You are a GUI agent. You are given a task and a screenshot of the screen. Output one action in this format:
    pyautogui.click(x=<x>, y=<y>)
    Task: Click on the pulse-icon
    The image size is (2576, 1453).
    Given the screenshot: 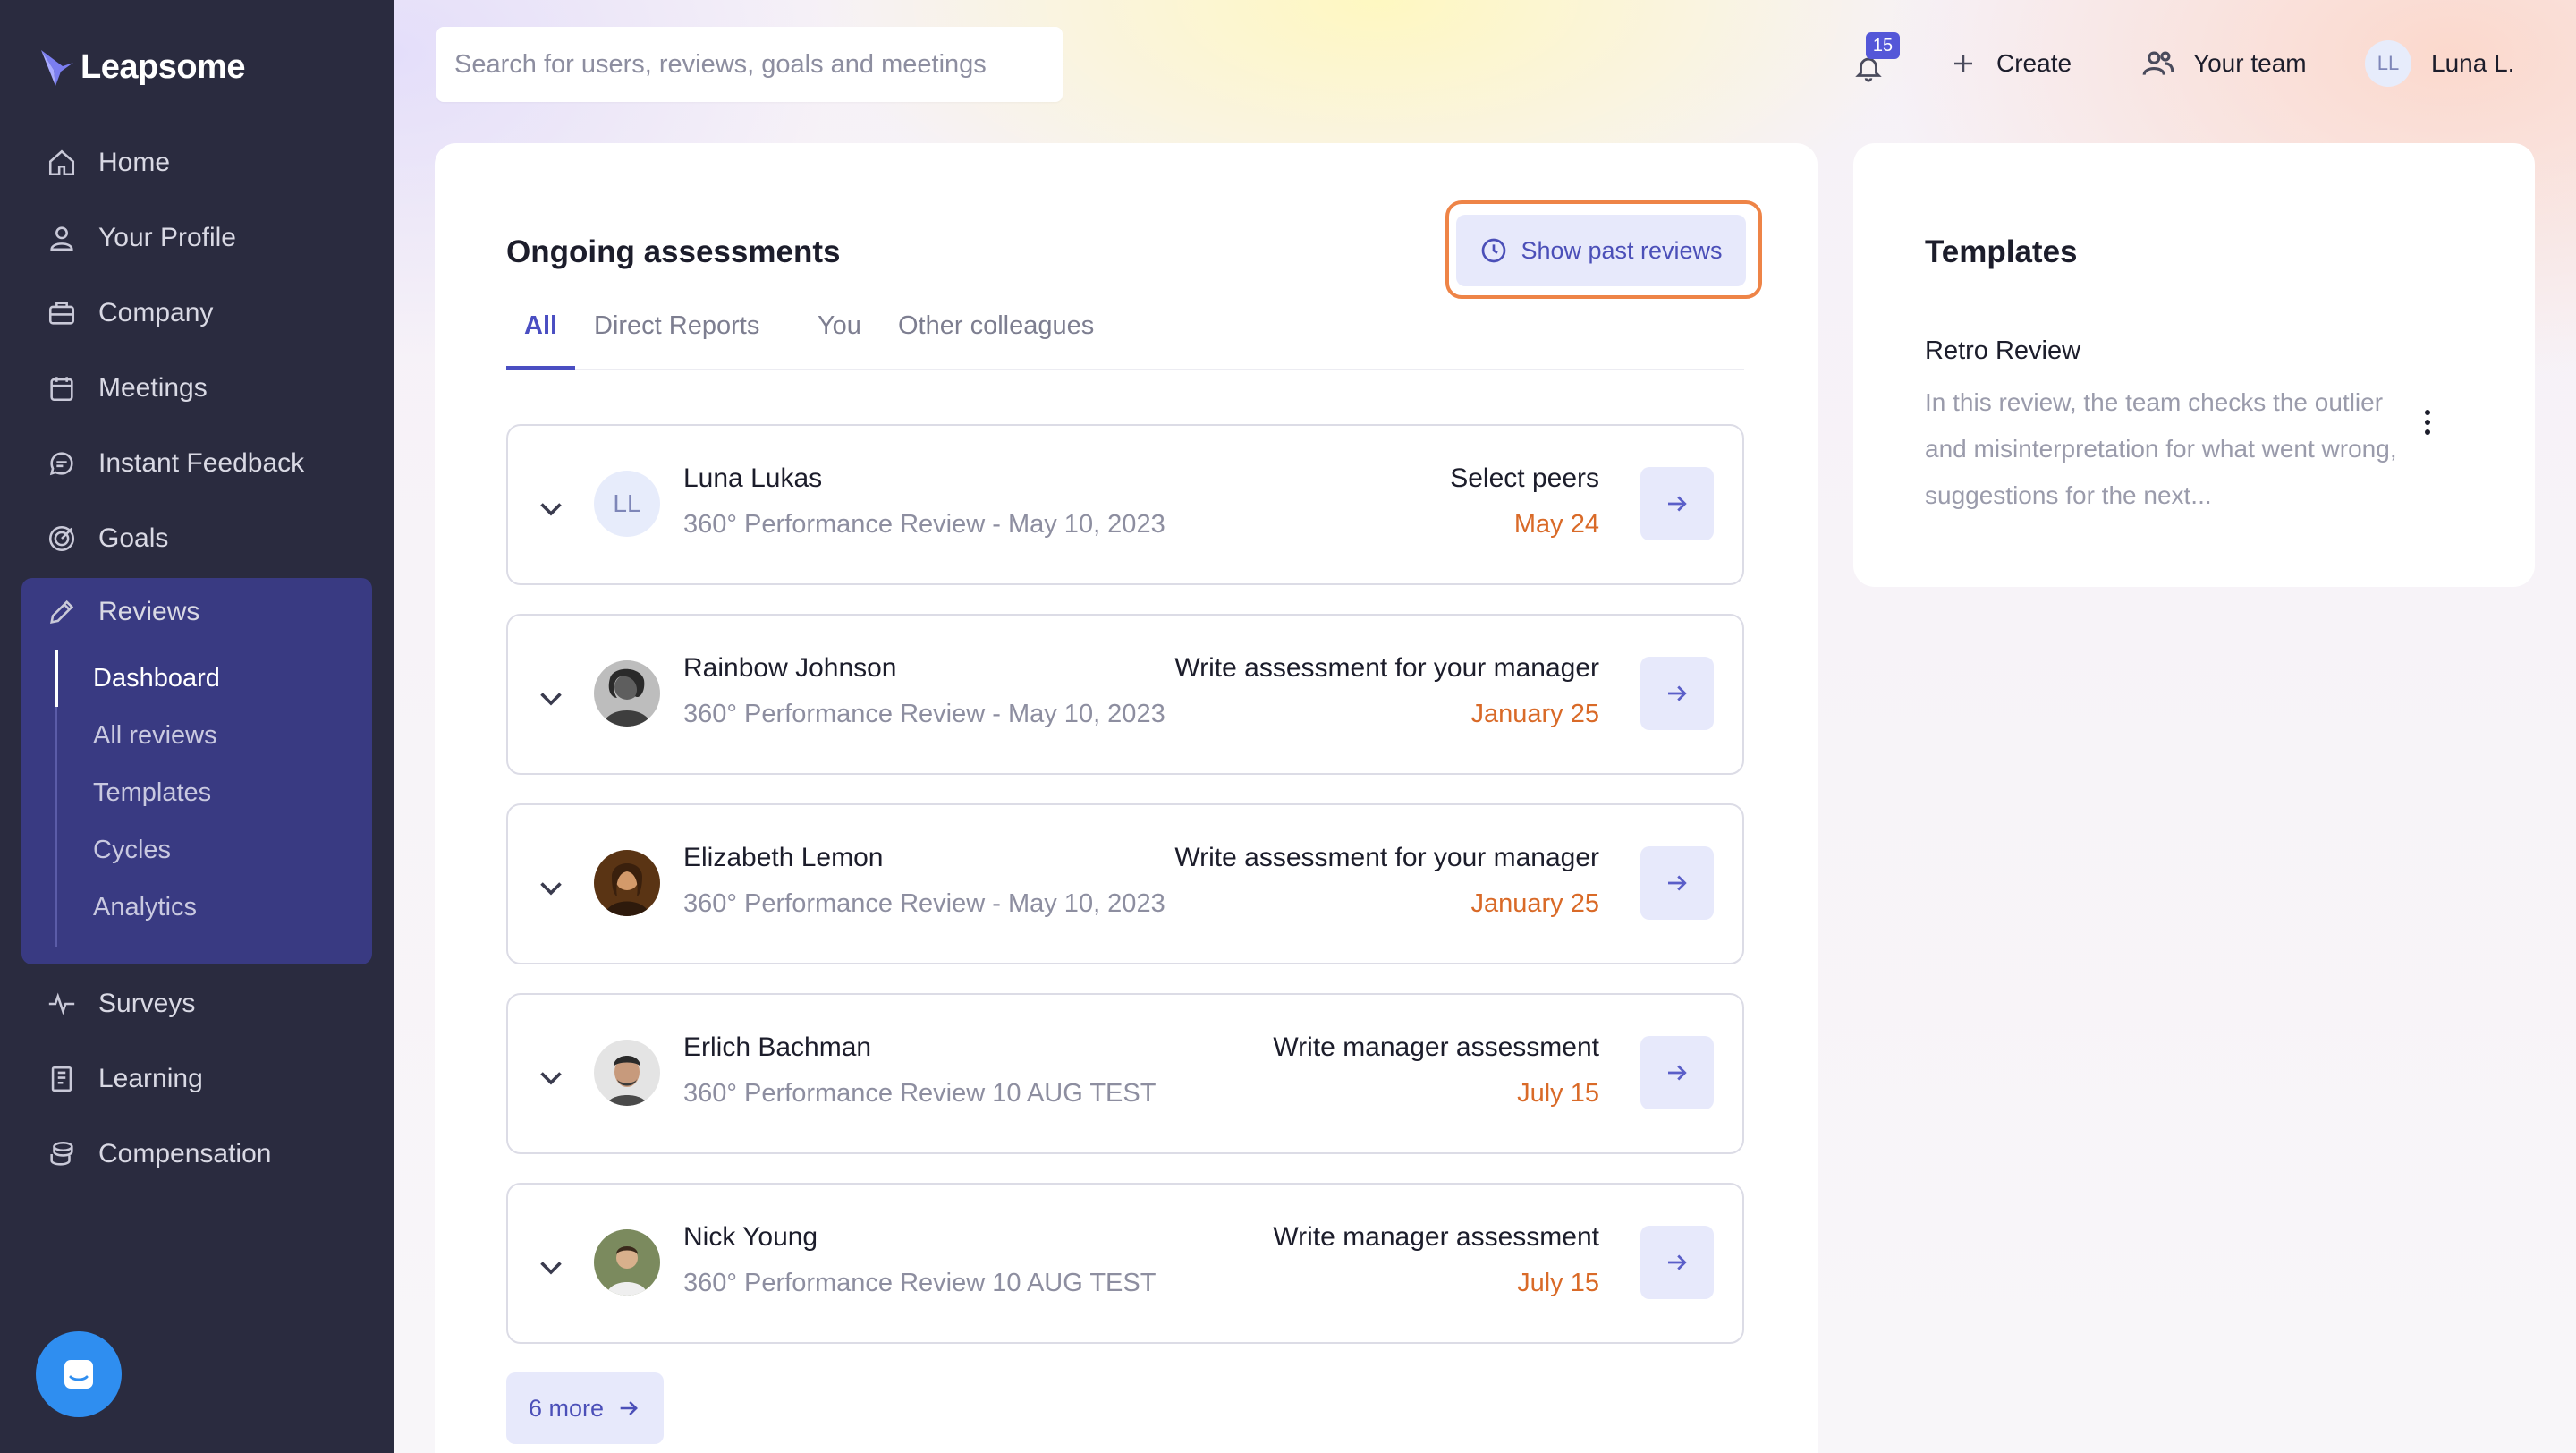 What is the action you would take?
    pyautogui.click(x=62, y=1004)
    